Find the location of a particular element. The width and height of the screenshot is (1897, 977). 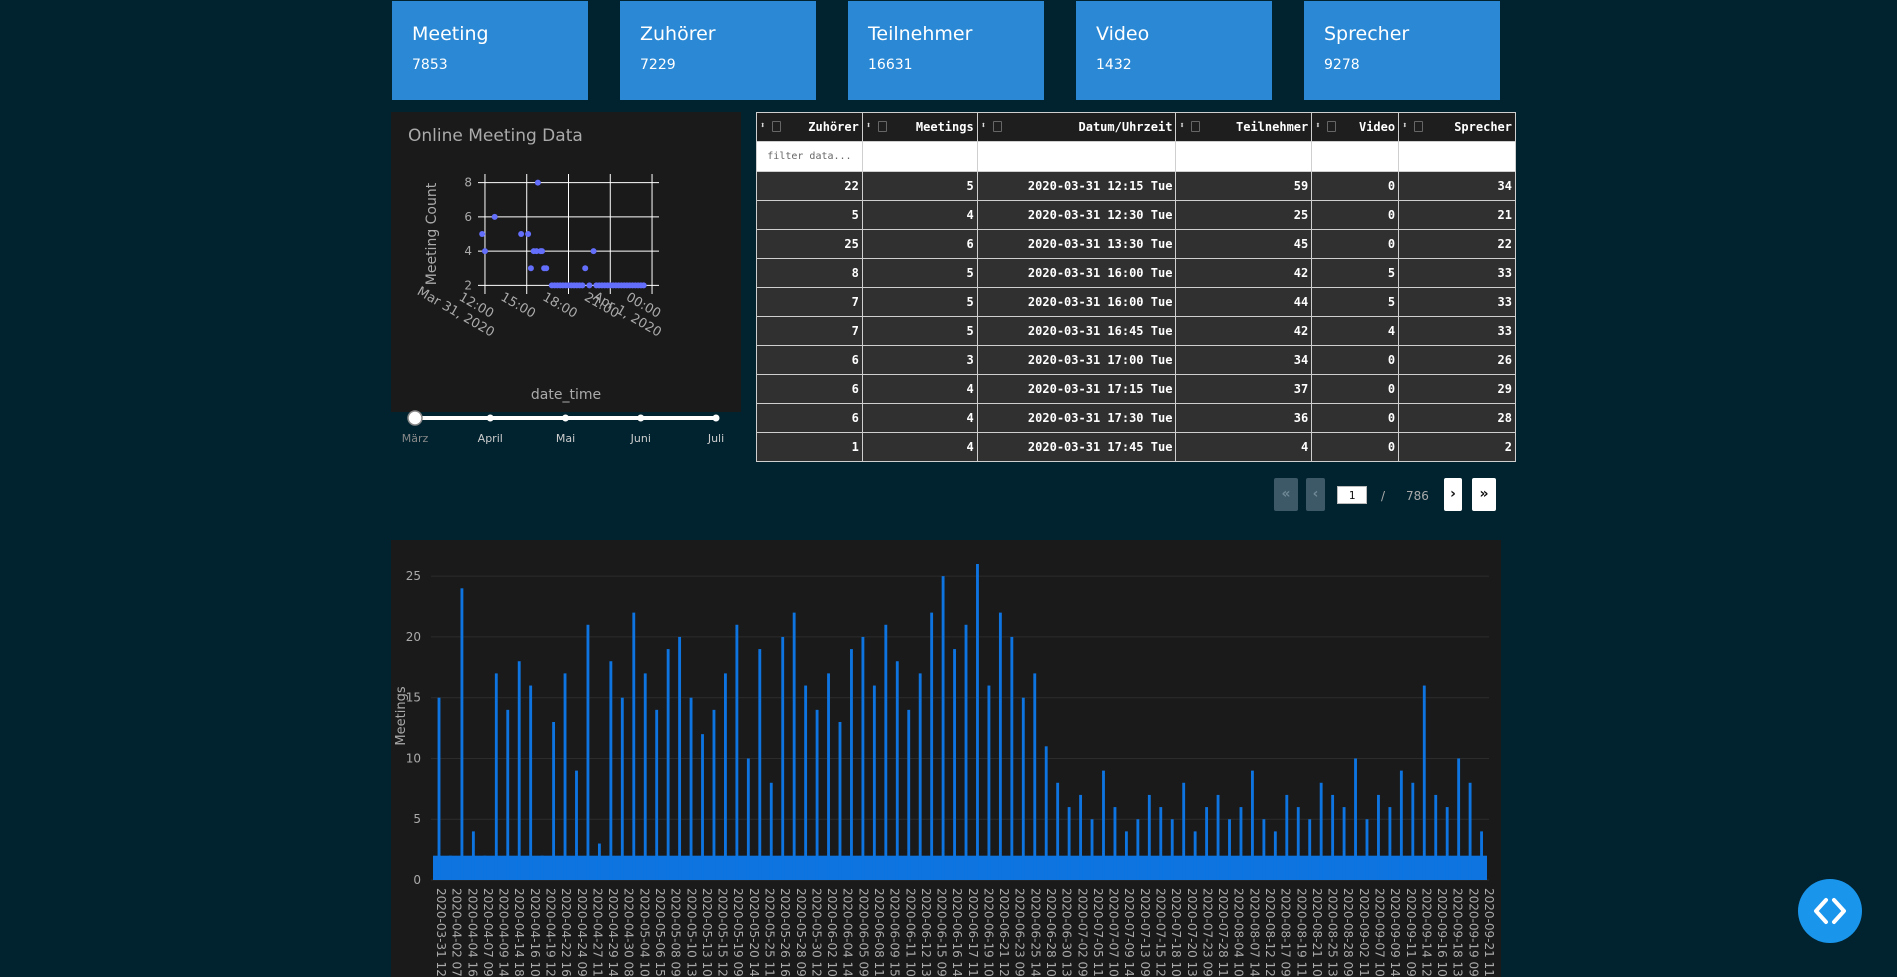

previous-page-button: ‹ is located at coordinates (1315, 494).